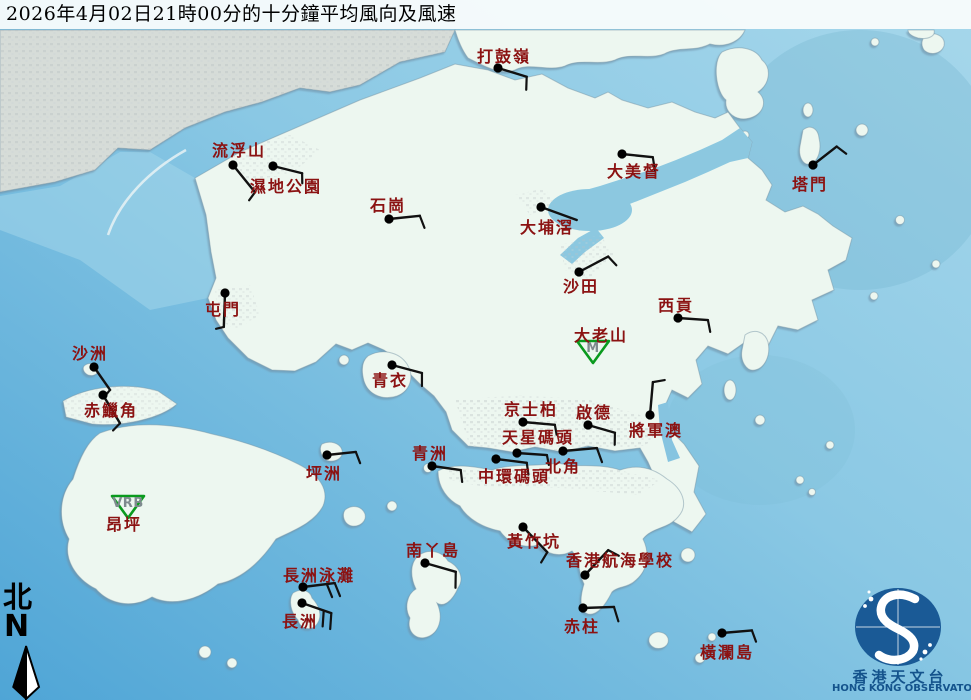 This screenshot has height=700, width=971. I want to click on land-peng-chau, so click(331, 451).